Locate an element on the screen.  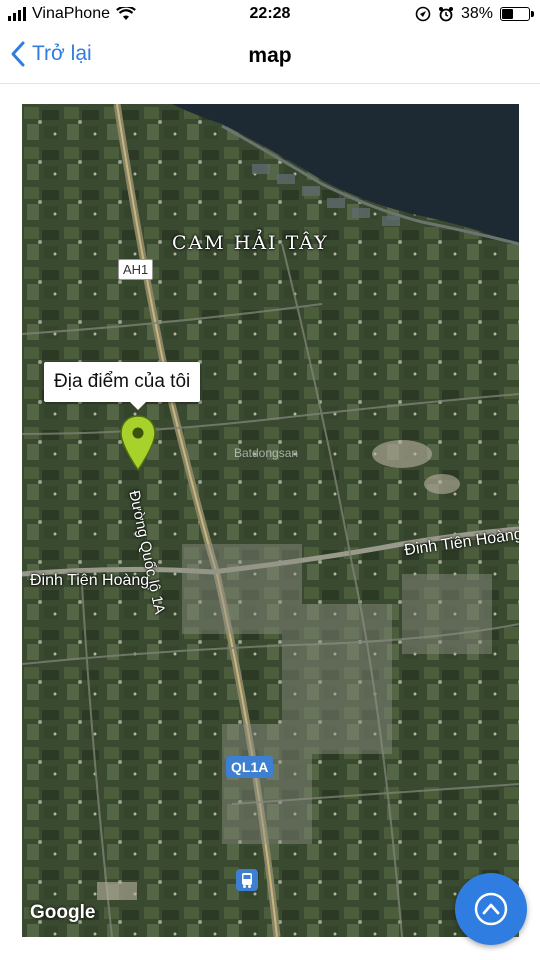
bus-stop-icon is located at coordinates (247, 880).